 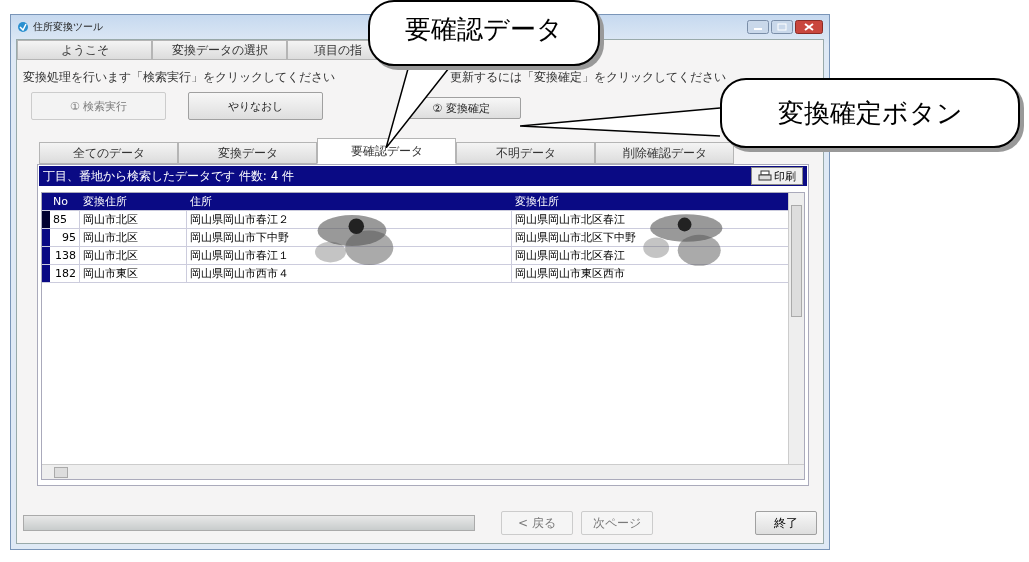 I want to click on minimize-button, so click(x=758, y=27).